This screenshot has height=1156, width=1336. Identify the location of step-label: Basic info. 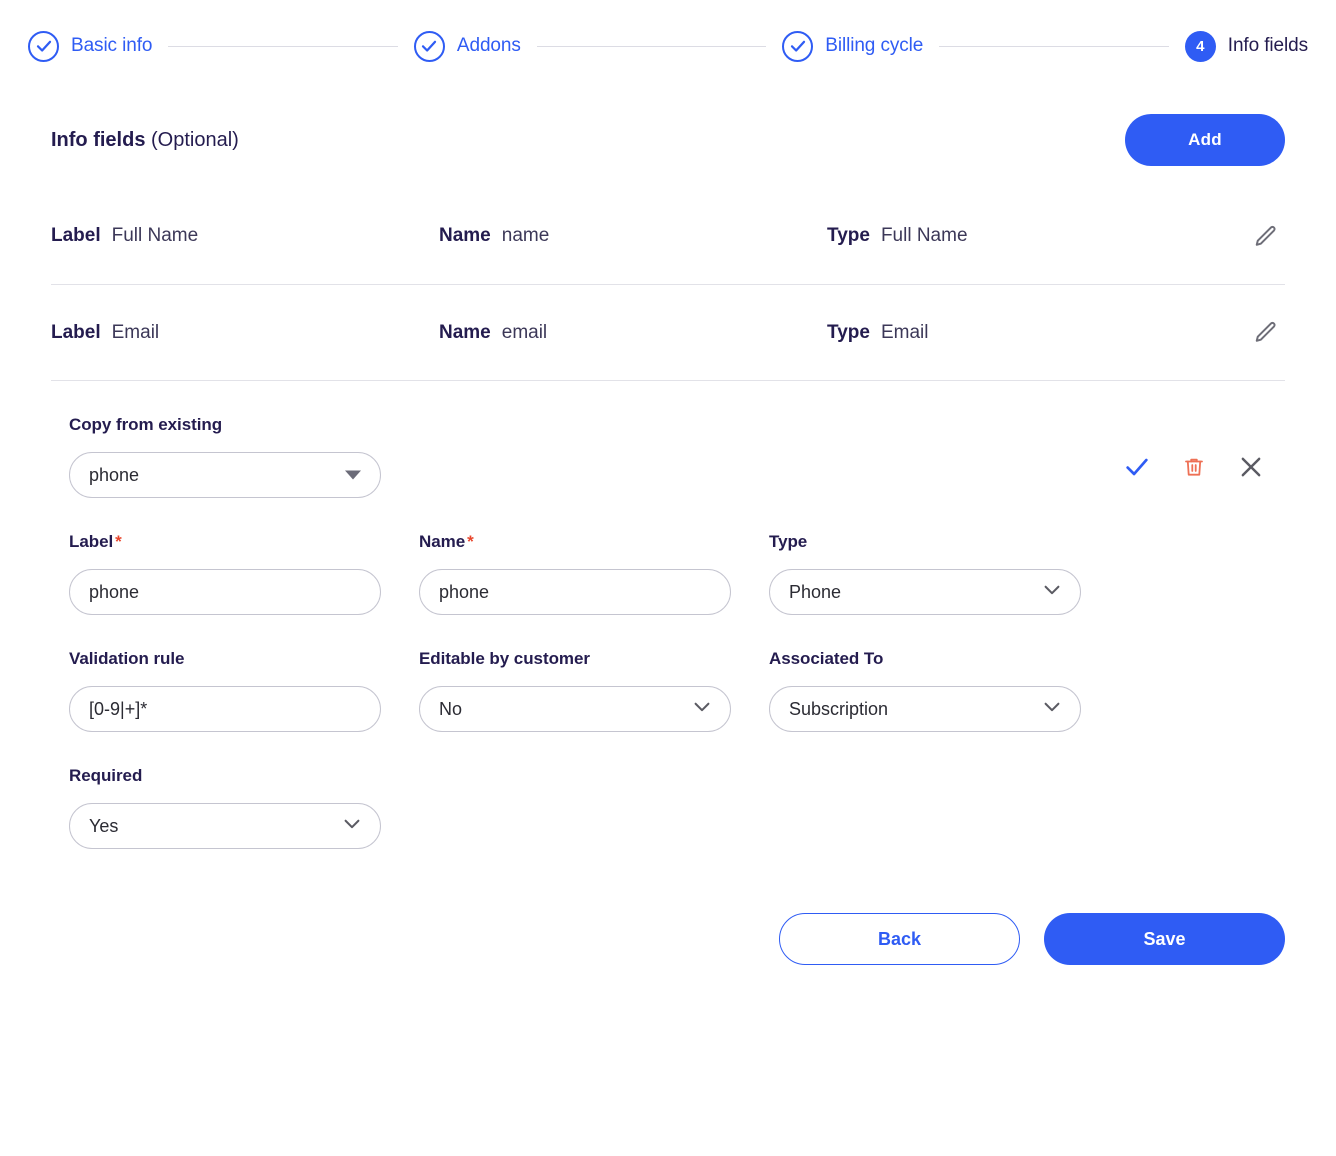
(112, 45).